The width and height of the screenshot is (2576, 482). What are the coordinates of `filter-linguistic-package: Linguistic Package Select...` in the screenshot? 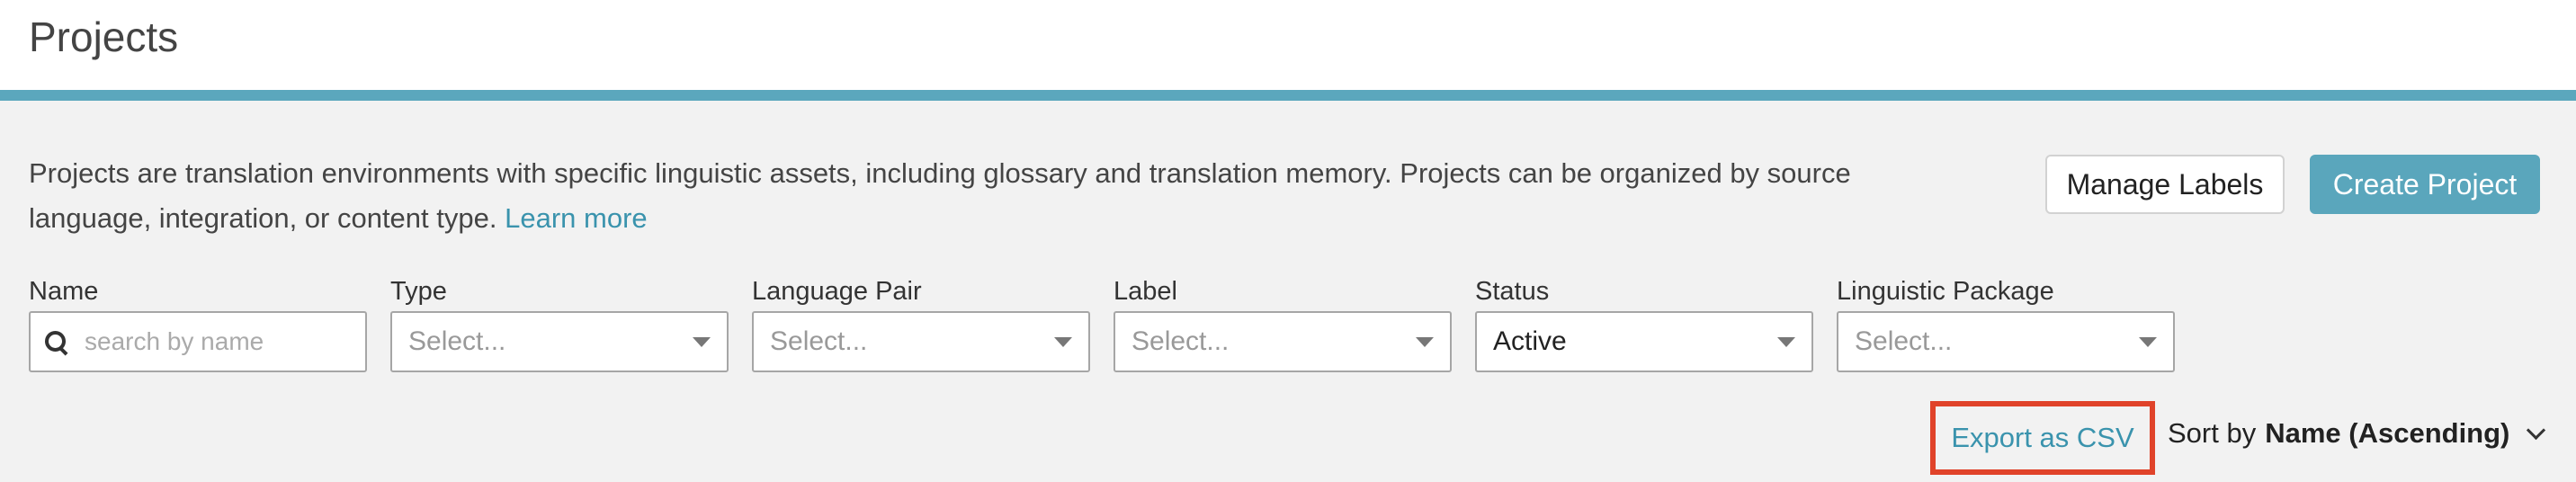 It's located at (2006, 323).